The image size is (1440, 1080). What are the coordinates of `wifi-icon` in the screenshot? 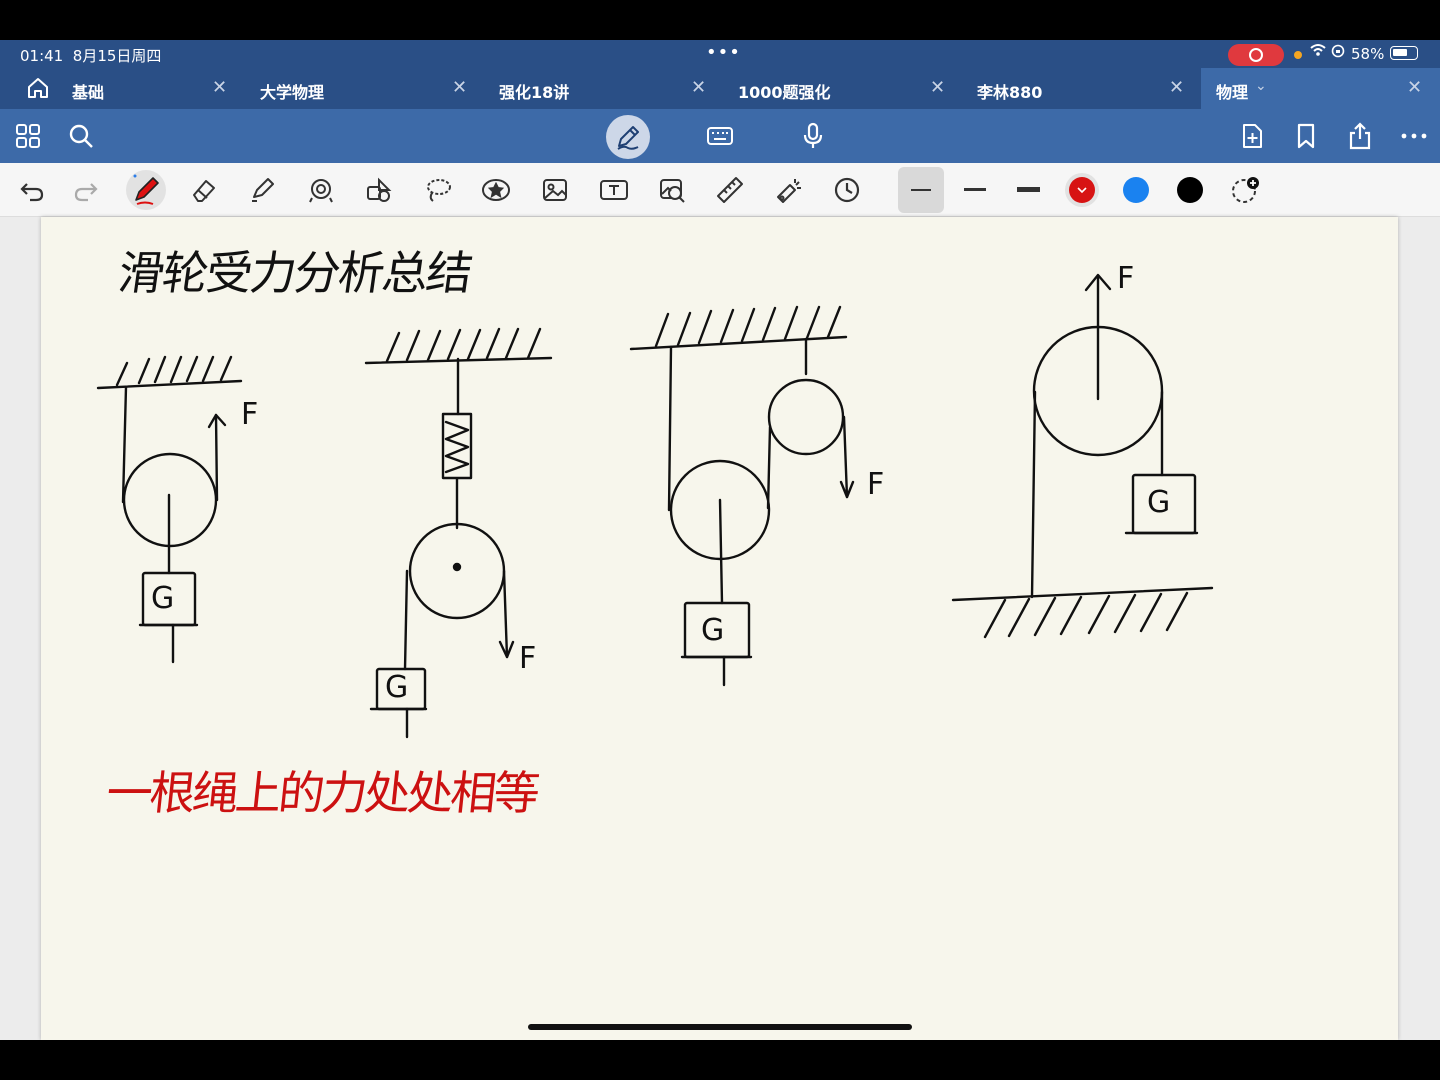 It's located at (1318, 52).